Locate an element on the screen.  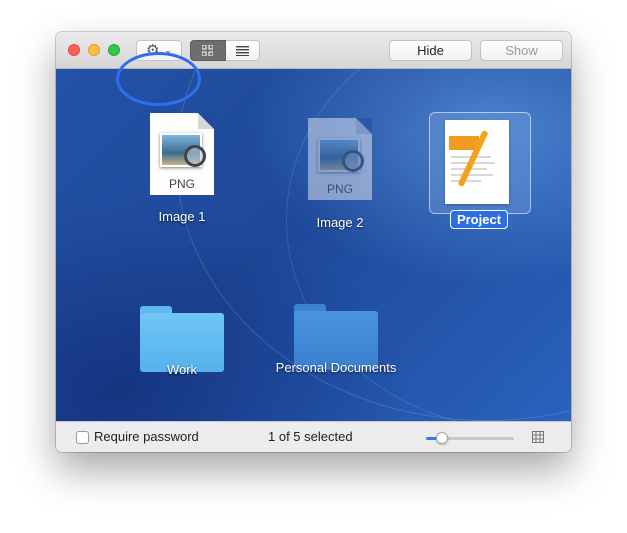
item-label-selected: Project is located at coordinates (479, 219).